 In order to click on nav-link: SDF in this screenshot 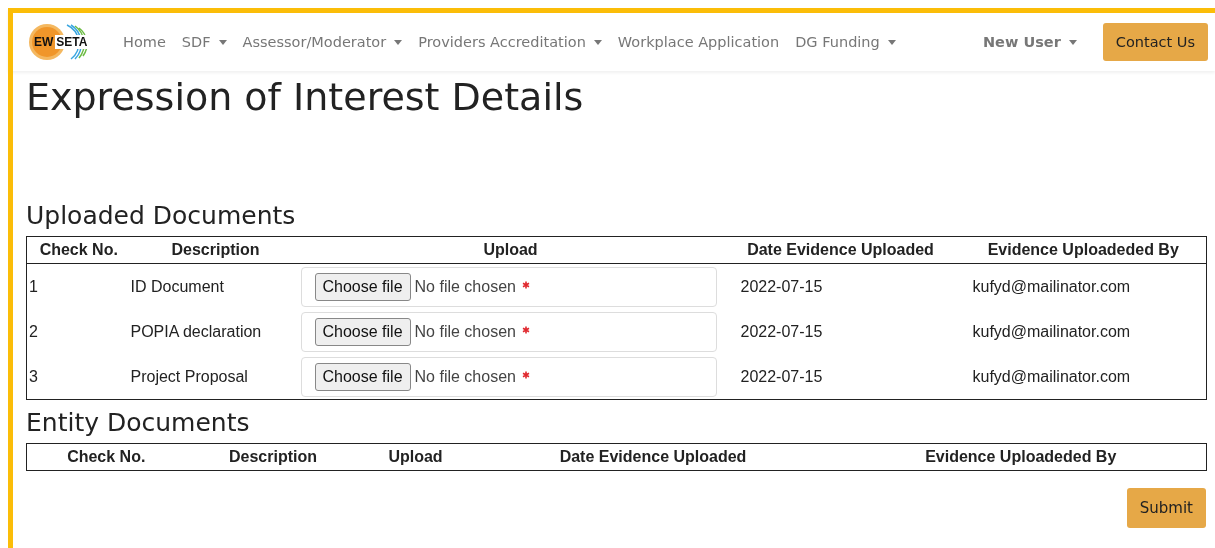, I will do `click(204, 42)`.